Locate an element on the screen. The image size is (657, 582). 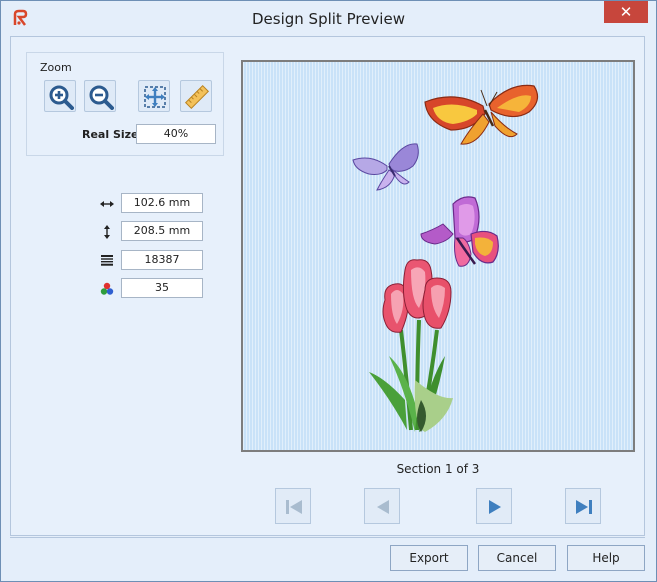
zoom-in-icon is located at coordinates (61, 97).